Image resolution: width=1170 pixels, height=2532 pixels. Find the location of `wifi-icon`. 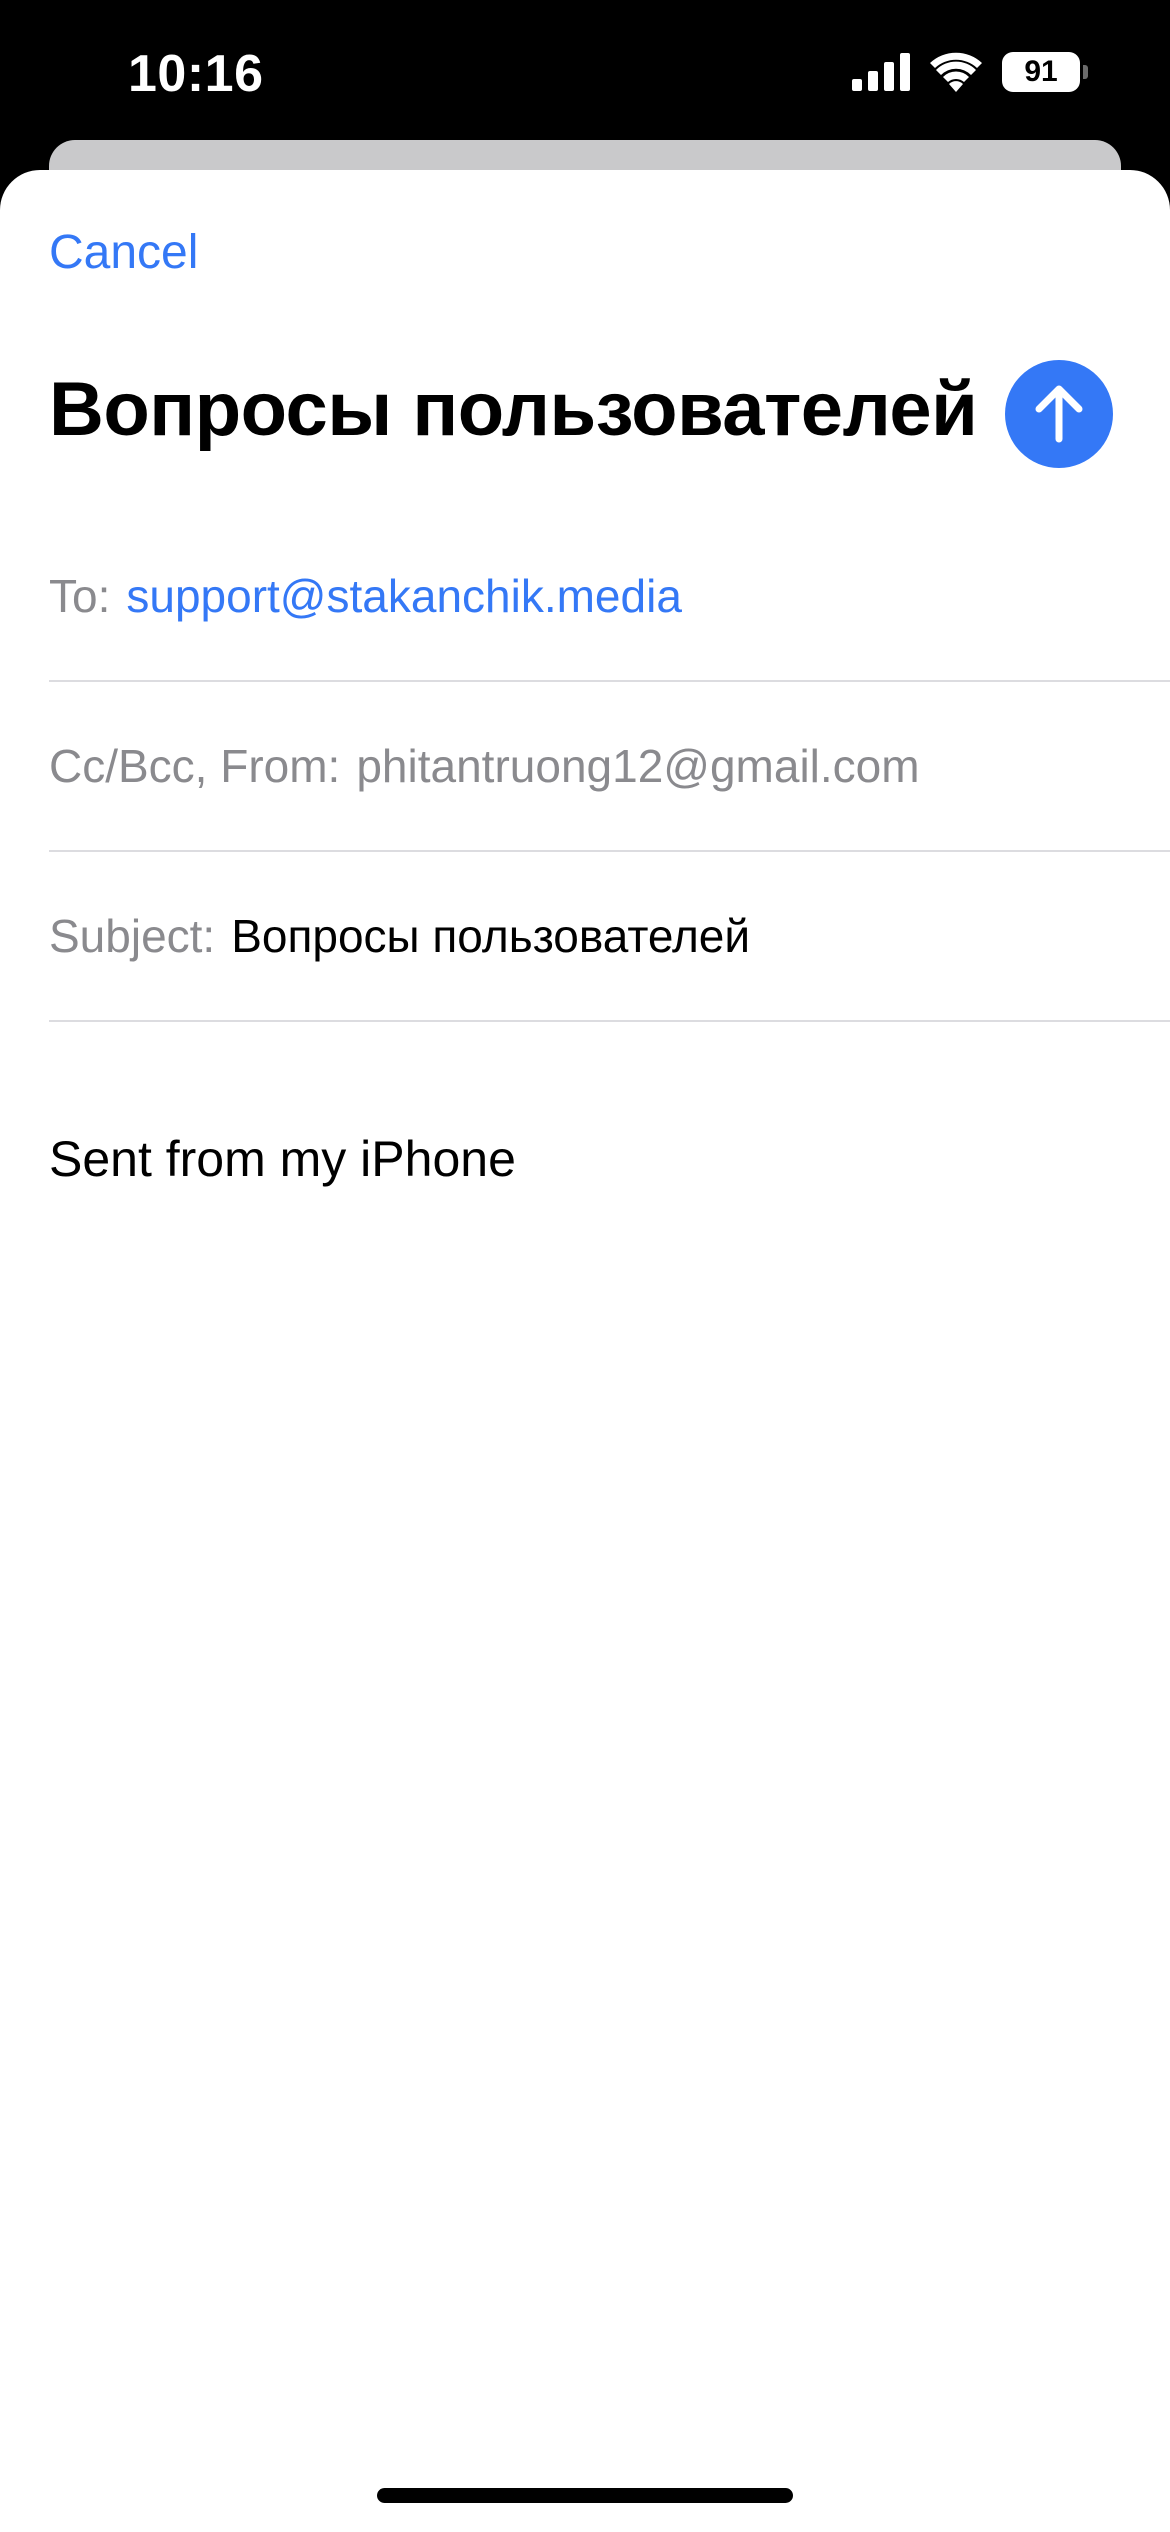

wifi-icon is located at coordinates (956, 72).